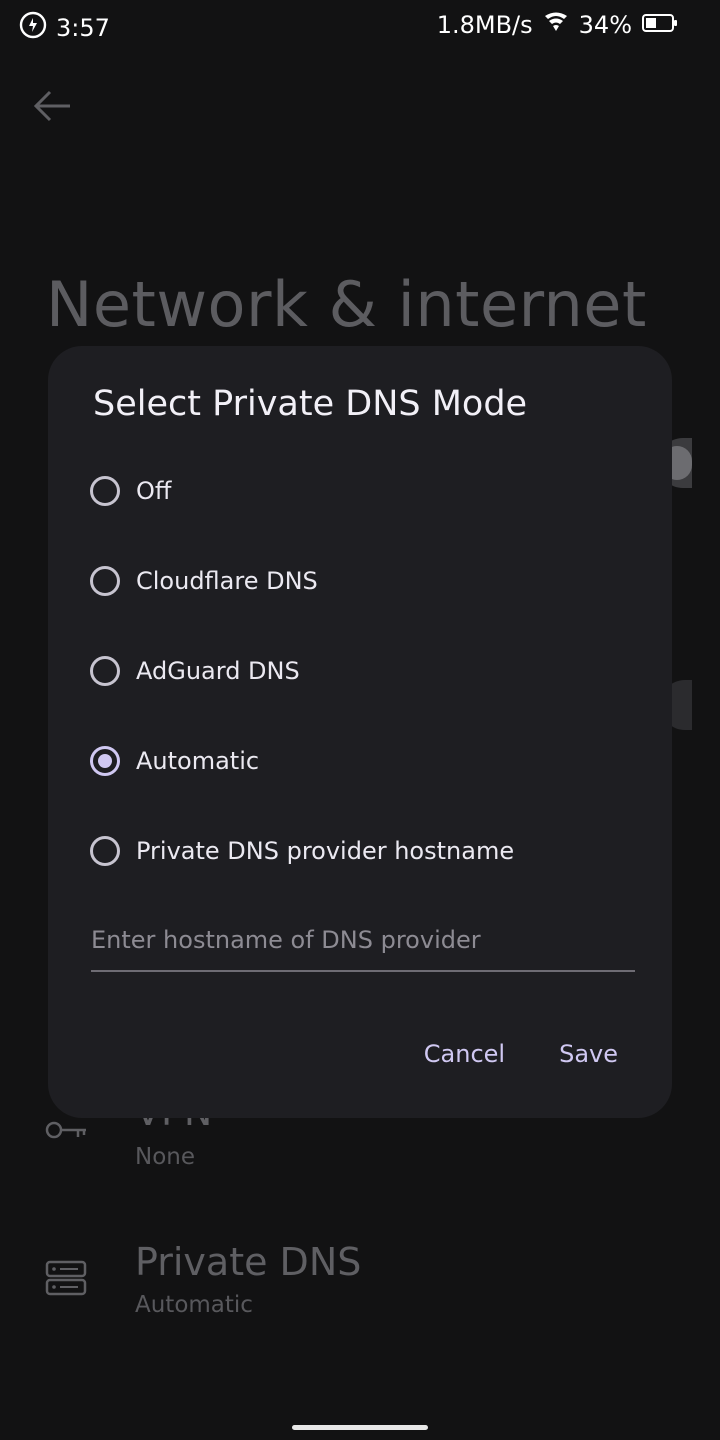 This screenshot has width=720, height=1440. What do you see at coordinates (67, 1280) in the screenshot?
I see `dns-server-icon` at bounding box center [67, 1280].